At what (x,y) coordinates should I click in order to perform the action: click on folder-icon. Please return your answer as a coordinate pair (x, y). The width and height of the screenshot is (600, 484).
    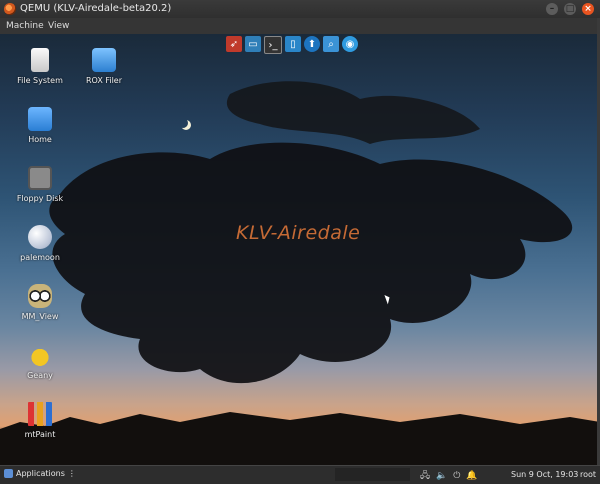
    Looking at the image, I should click on (104, 60).